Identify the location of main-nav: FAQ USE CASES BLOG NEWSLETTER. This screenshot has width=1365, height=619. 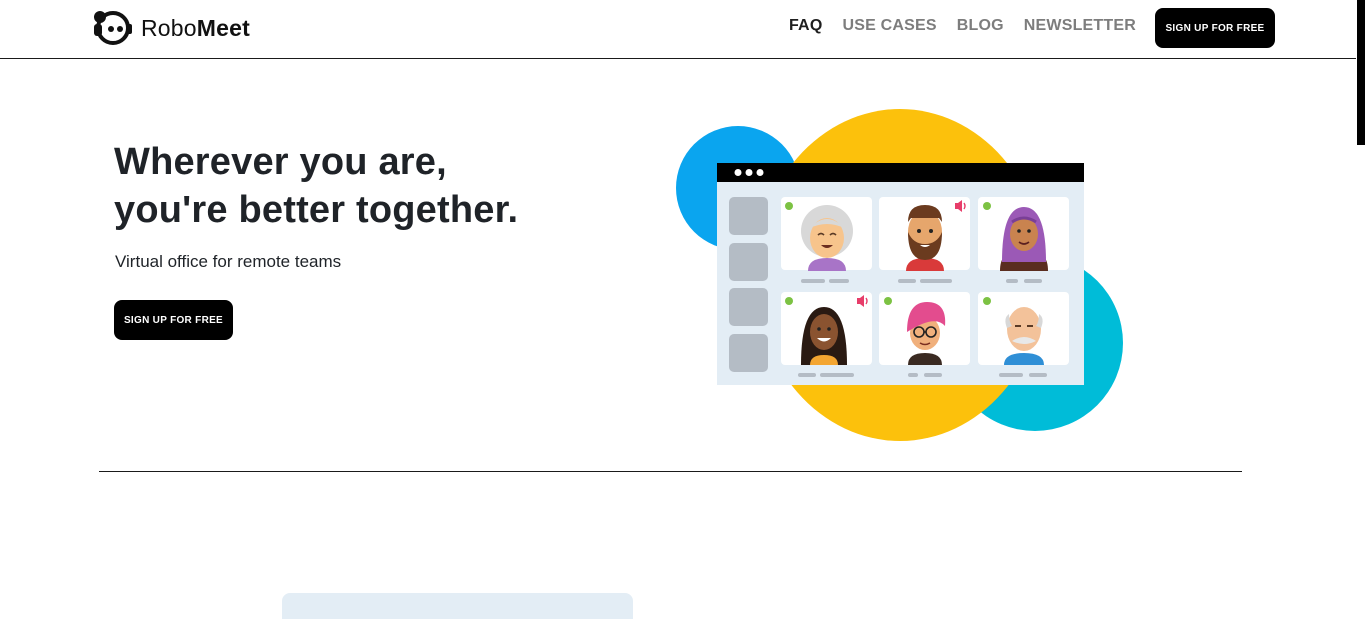
(962, 26).